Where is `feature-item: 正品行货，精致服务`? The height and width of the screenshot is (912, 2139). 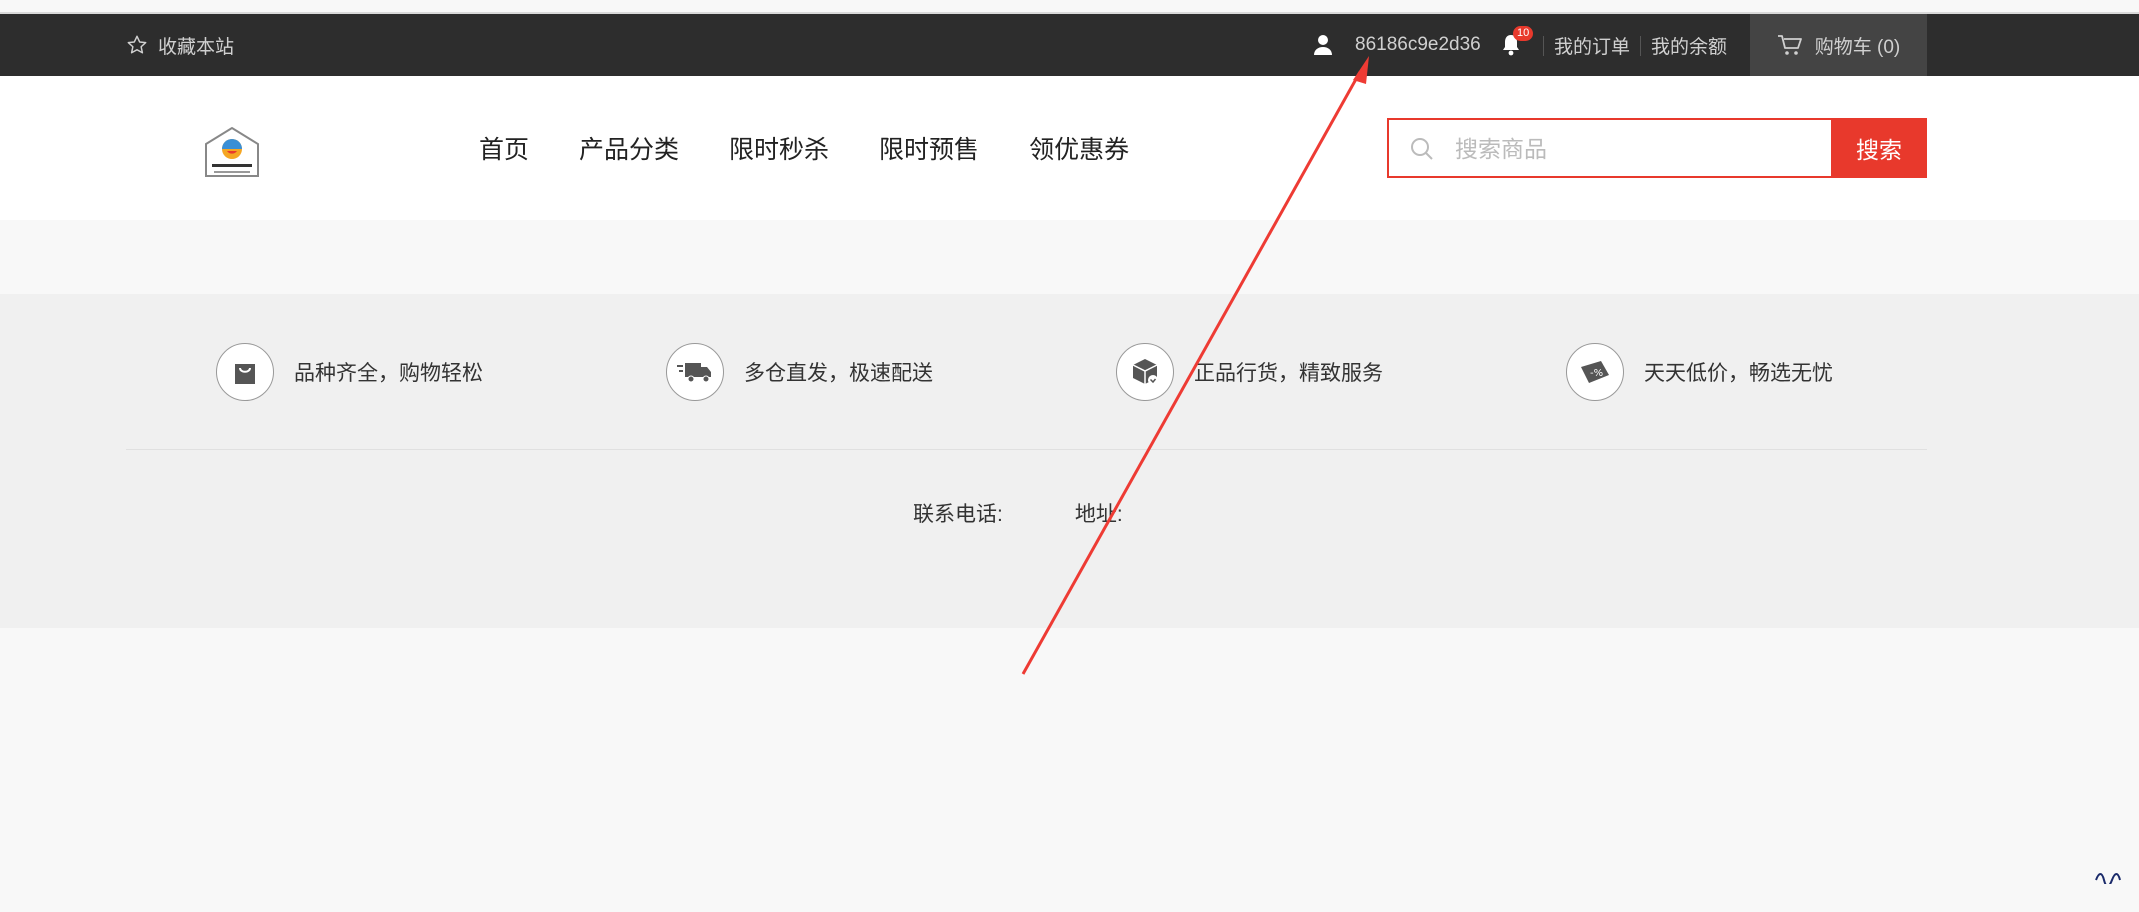 feature-item: 正品行货，精致服务 is located at coordinates (1249, 372).